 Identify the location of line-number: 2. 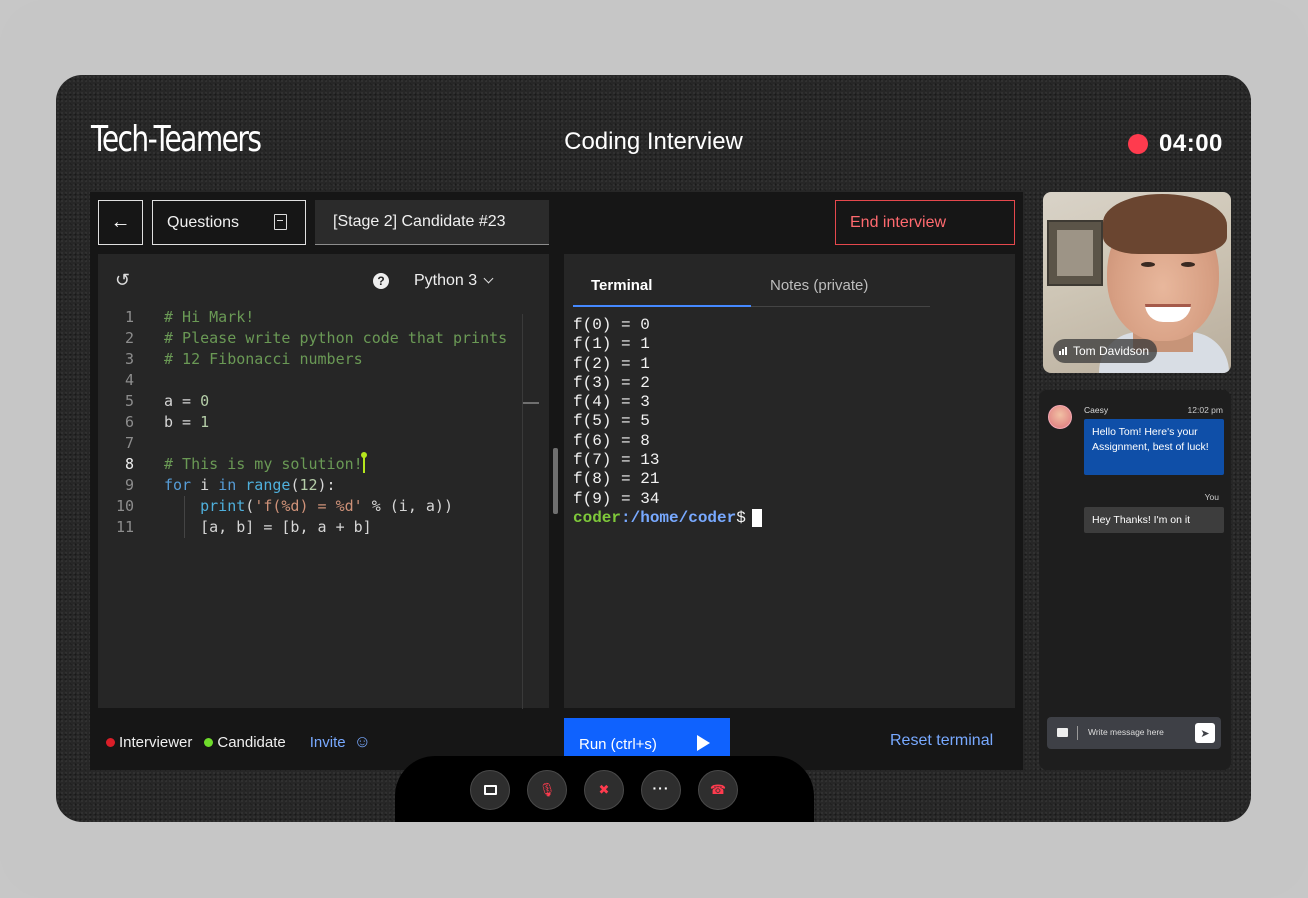
(129, 338).